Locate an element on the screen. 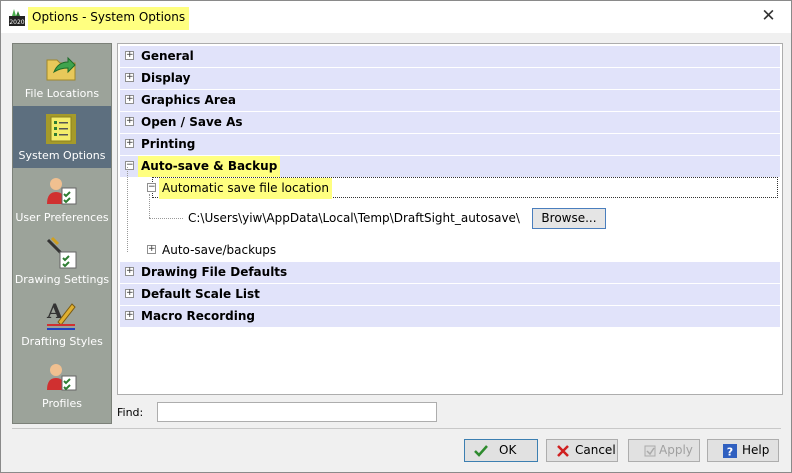 The image size is (792, 473). sidebar-item-system-options: System Options is located at coordinates (62, 137).